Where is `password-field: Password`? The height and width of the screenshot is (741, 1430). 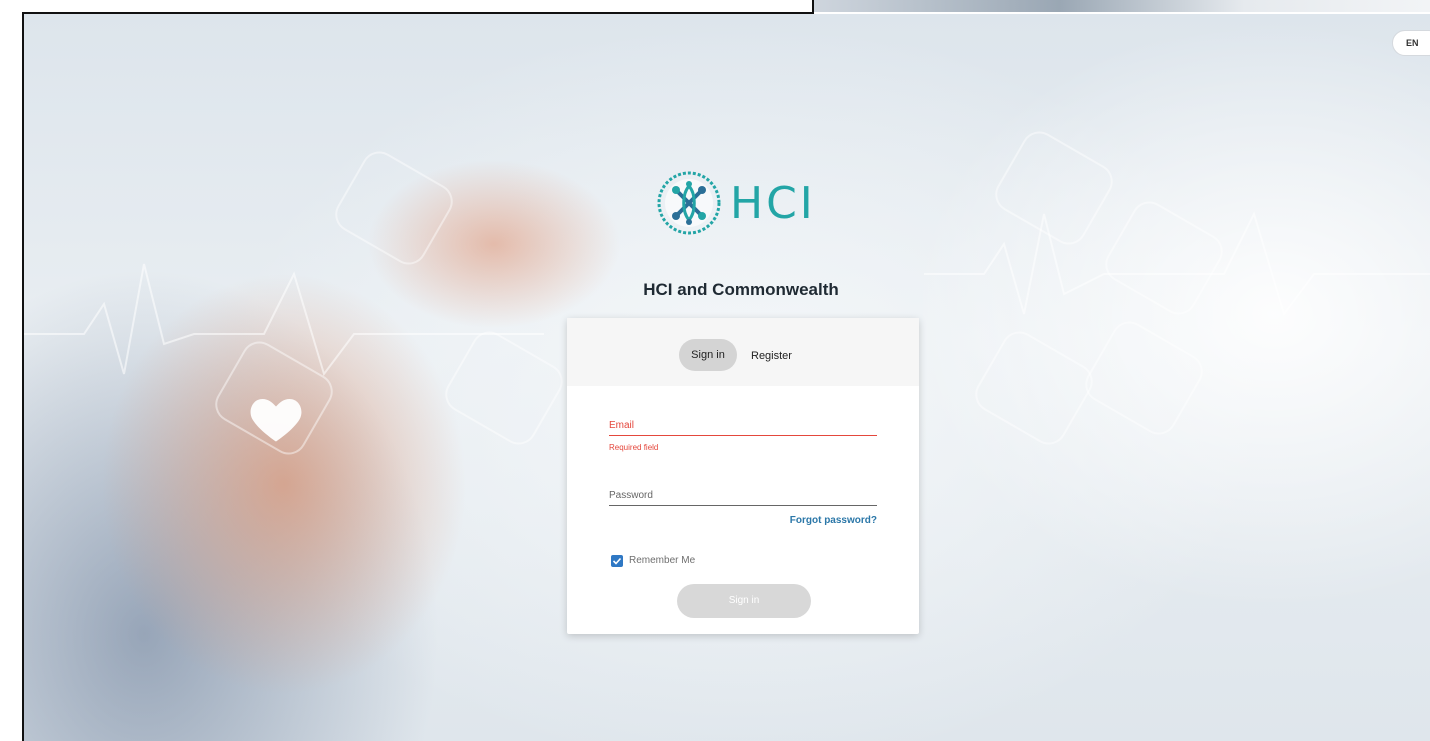
password-field: Password is located at coordinates (631, 495).